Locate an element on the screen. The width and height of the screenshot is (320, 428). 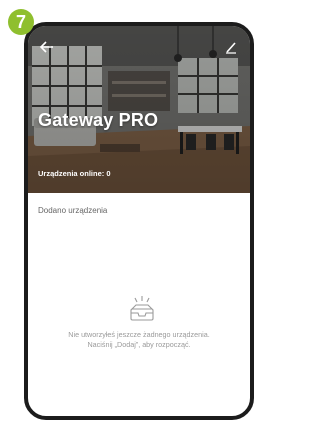
step-number-badge: 7 is located at coordinates (21, 22).